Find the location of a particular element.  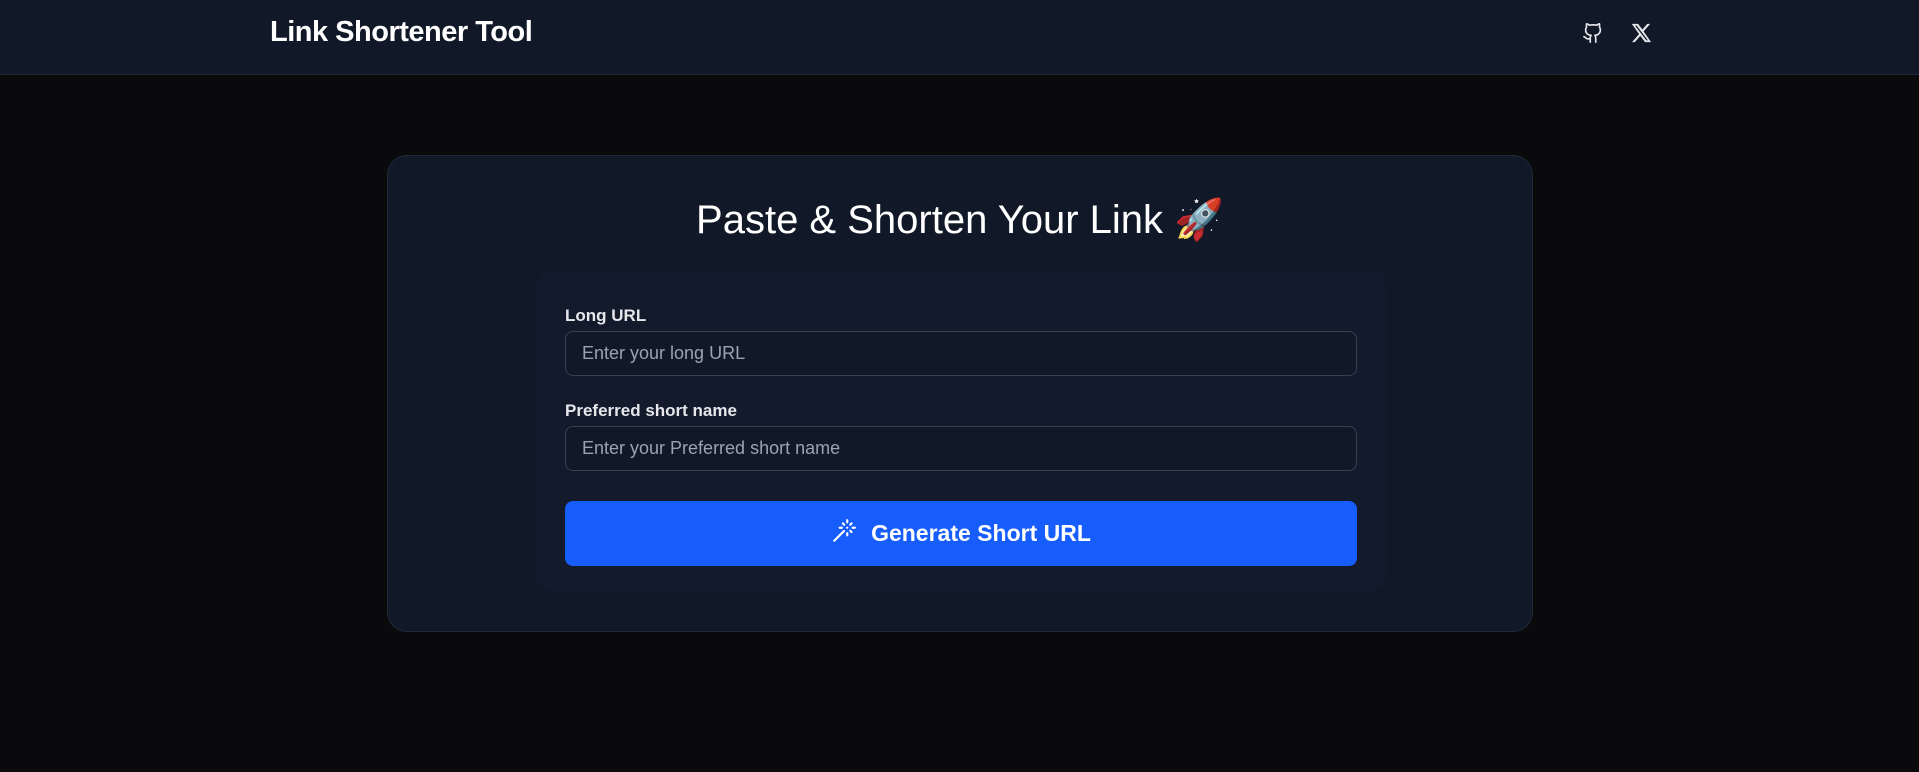

generate-button-label: Generate Short URL is located at coordinates (981, 533).